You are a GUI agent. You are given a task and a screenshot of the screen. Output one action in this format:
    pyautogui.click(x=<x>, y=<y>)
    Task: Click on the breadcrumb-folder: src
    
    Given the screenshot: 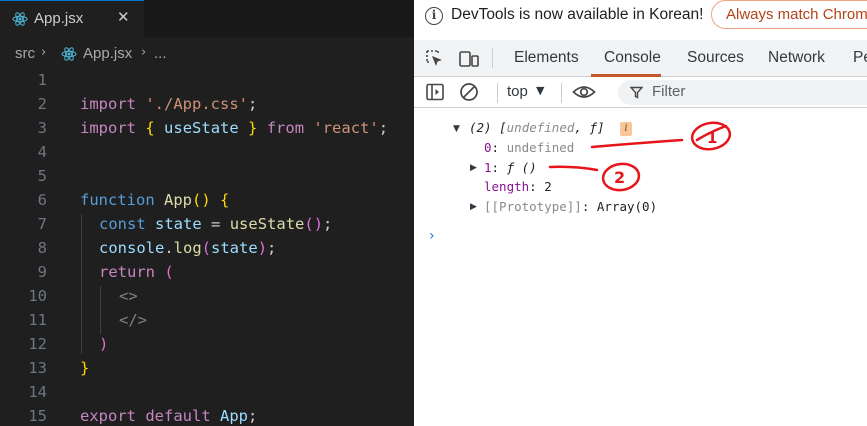 What is the action you would take?
    pyautogui.click(x=25, y=53)
    